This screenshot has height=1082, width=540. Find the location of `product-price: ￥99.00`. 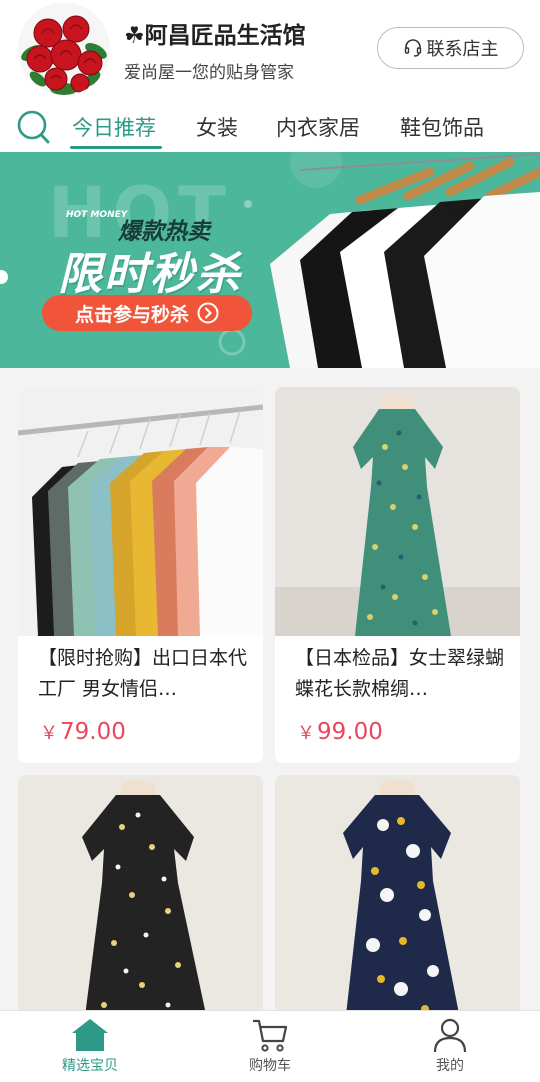

product-price: ￥99.00 is located at coordinates (340, 732).